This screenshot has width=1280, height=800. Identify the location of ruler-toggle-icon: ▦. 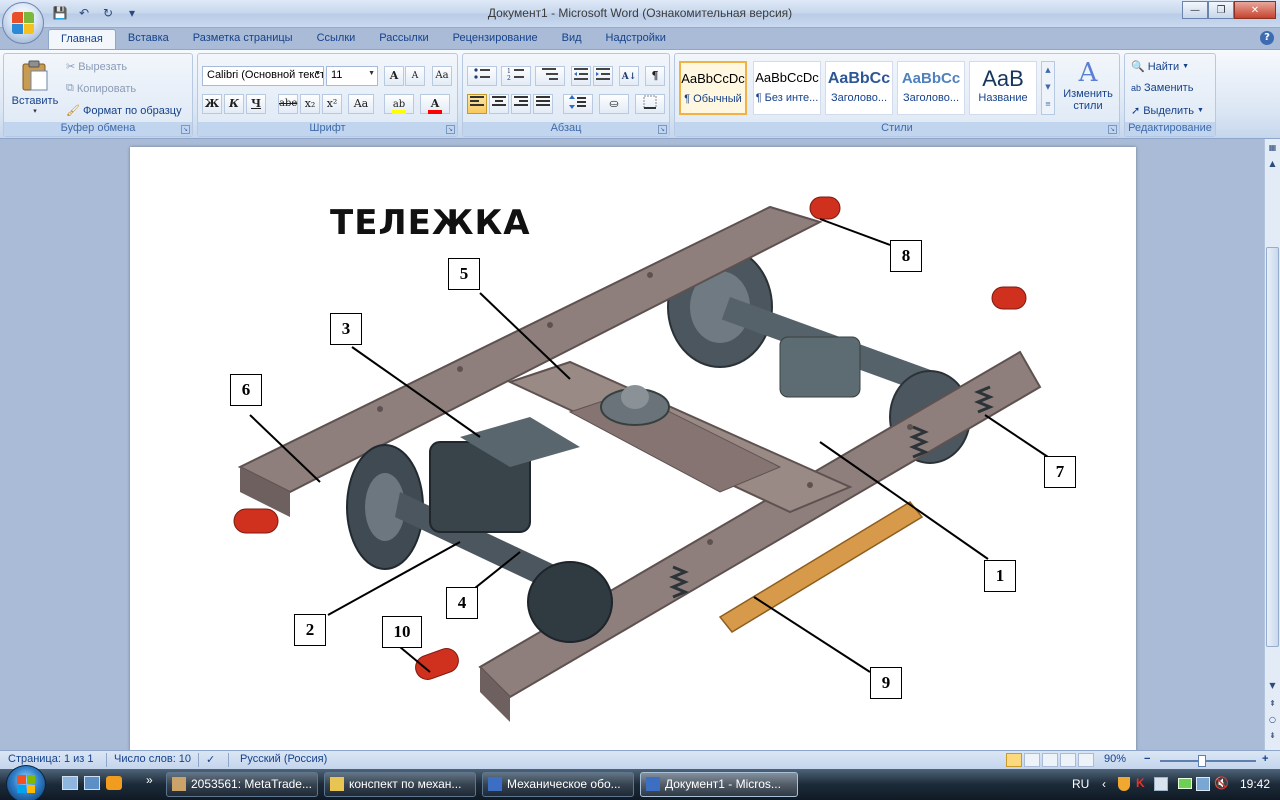
(1272, 148).